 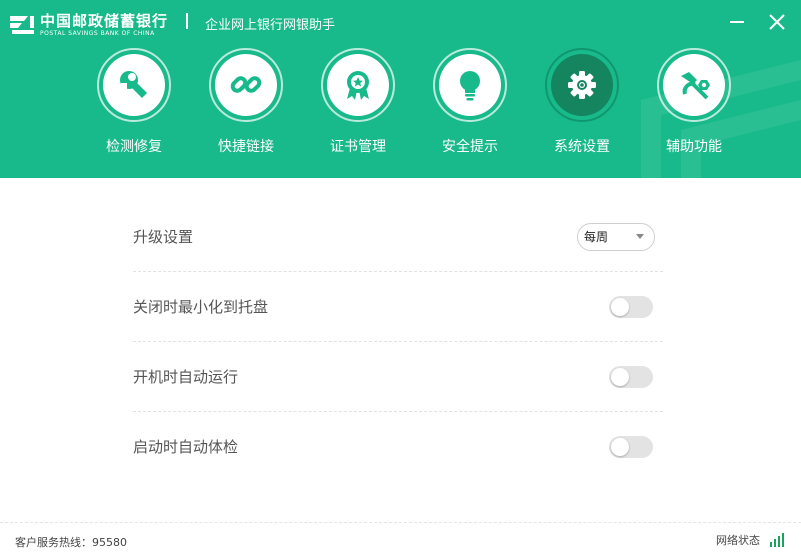 What do you see at coordinates (694, 102) in the screenshot?
I see `nav-item-accessibility: 辅助功能` at bounding box center [694, 102].